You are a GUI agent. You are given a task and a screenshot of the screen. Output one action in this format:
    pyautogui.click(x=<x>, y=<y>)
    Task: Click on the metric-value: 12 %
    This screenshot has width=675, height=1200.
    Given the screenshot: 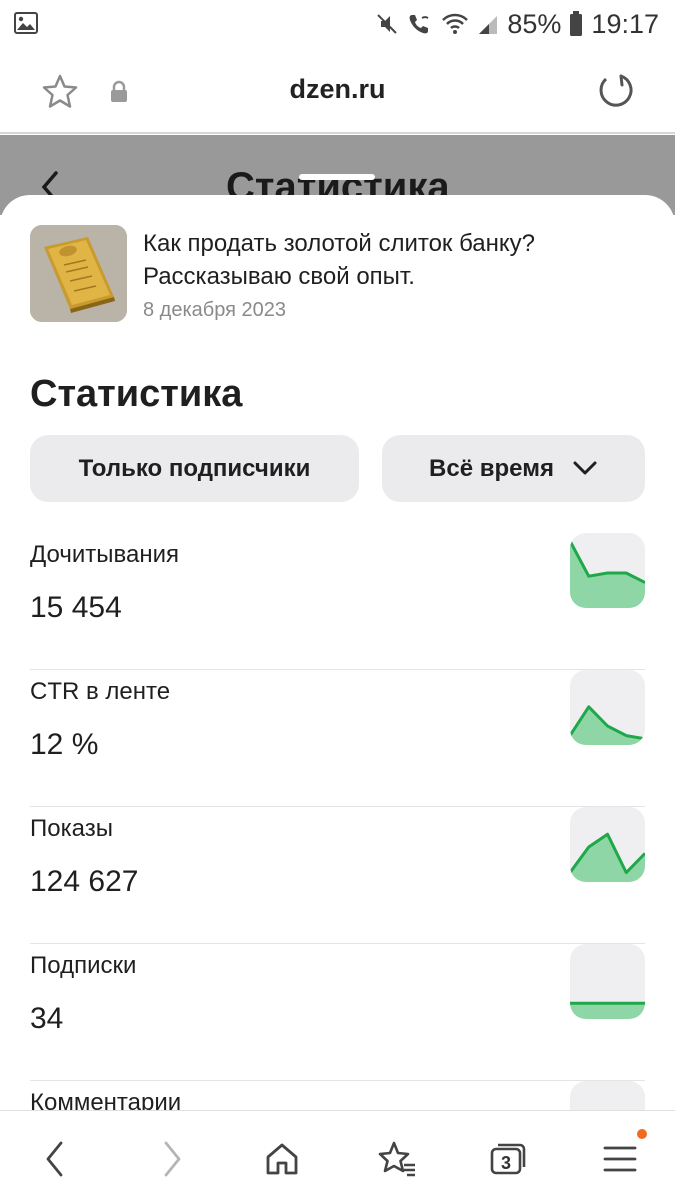 What is the action you would take?
    pyautogui.click(x=64, y=744)
    